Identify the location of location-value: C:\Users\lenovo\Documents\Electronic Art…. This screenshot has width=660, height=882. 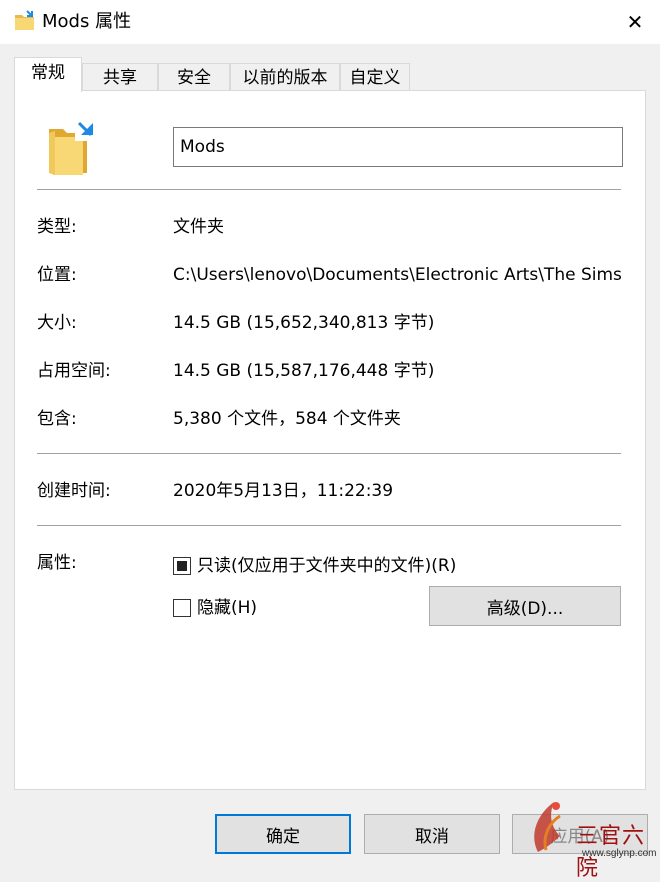
(399, 275).